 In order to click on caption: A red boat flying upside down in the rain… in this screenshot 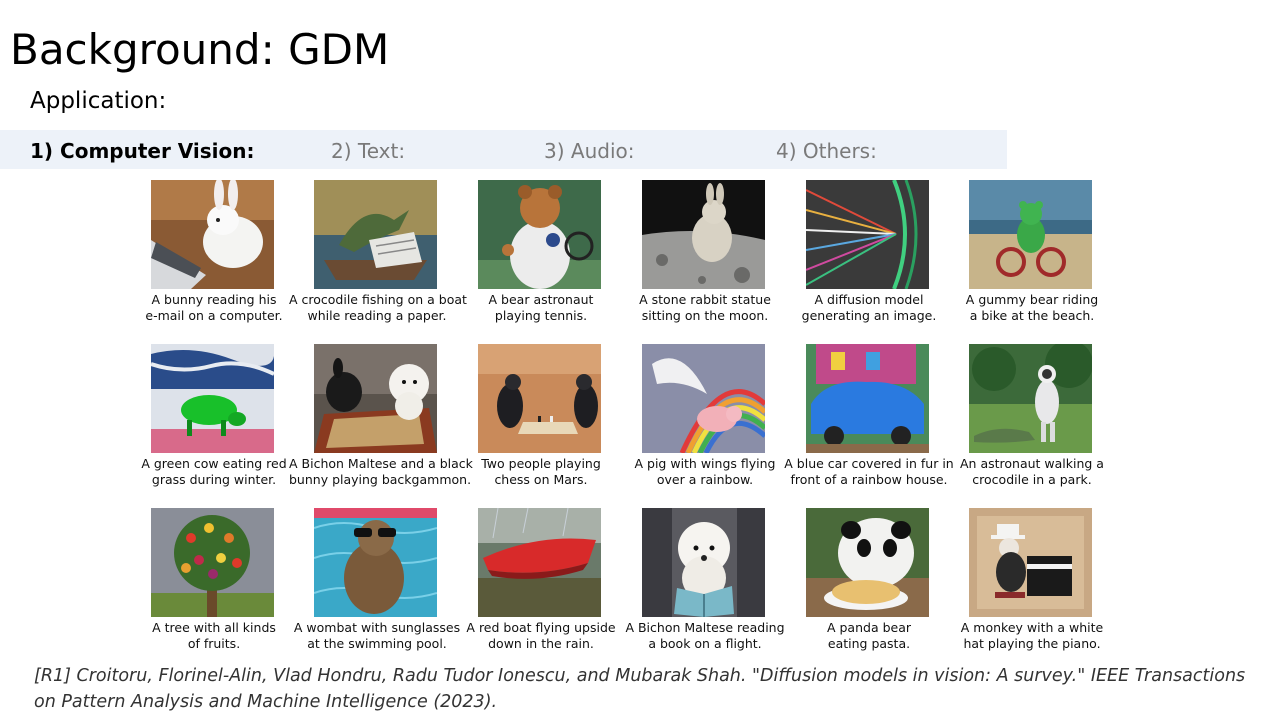, I will do `click(541, 635)`.